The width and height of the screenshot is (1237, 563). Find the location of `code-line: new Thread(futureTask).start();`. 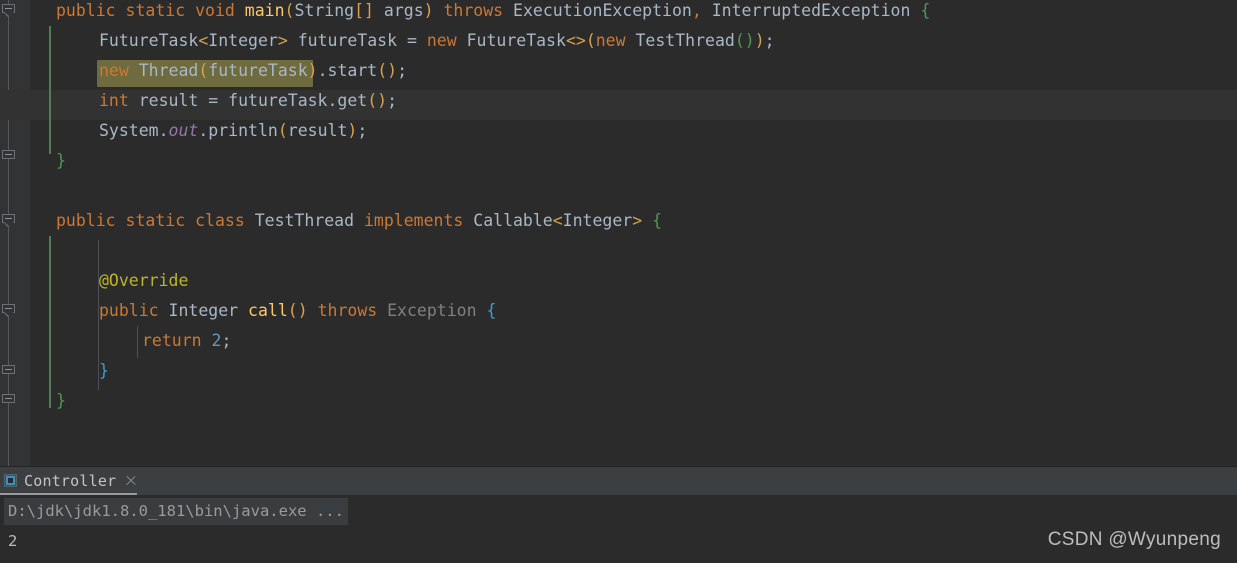

code-line: new Thread(futureTask).start(); is located at coordinates (253, 71).